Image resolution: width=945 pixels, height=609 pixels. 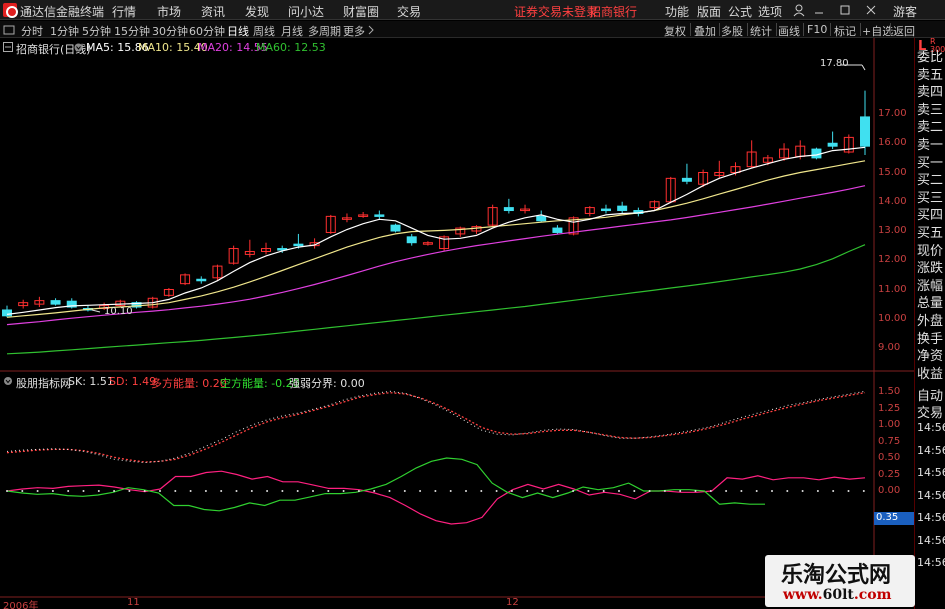 I want to click on price-tick: 16.00, so click(x=892, y=143).